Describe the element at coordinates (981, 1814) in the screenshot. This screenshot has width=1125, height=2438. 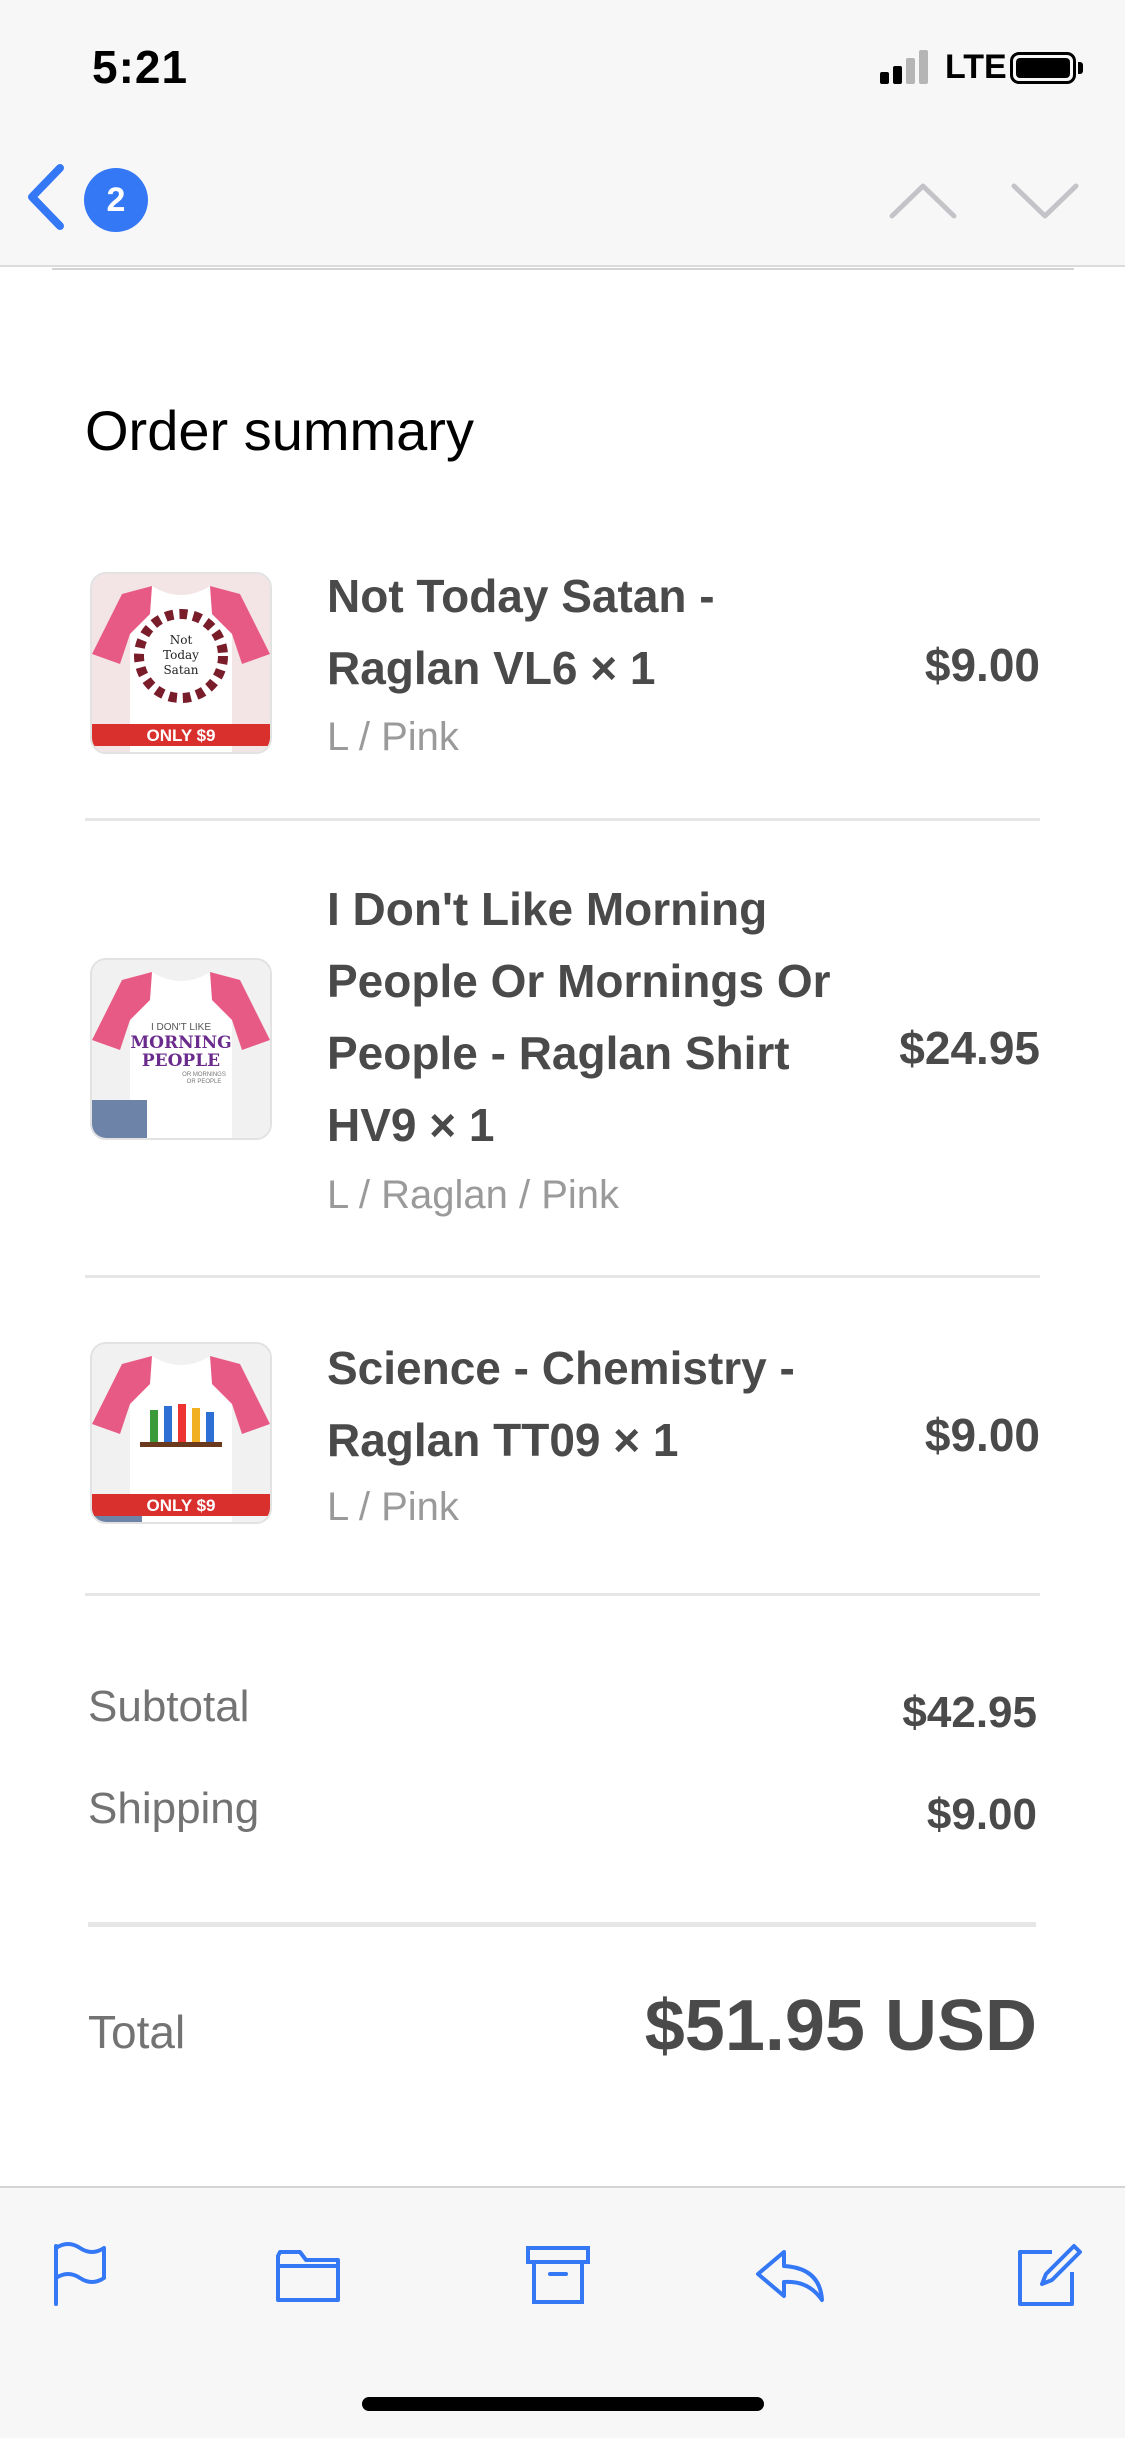
I see `shipping-value: $9.00` at that location.